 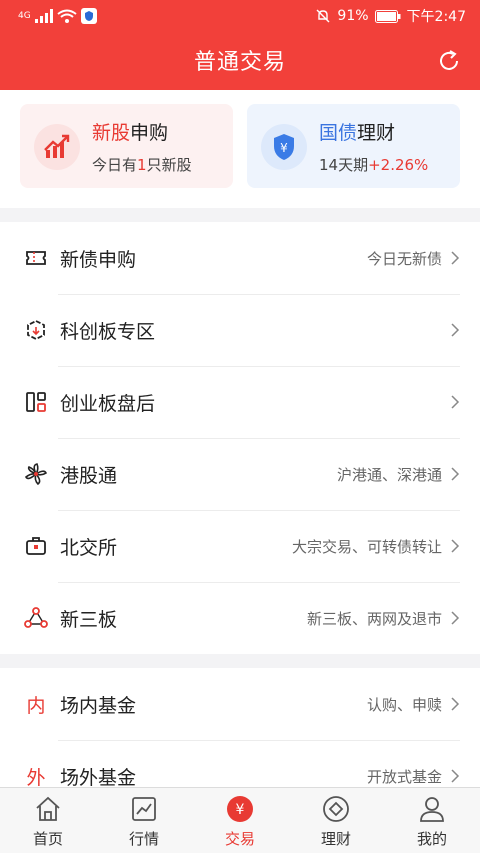 I want to click on tab-trade: ¥ 交易, so click(x=240, y=820).